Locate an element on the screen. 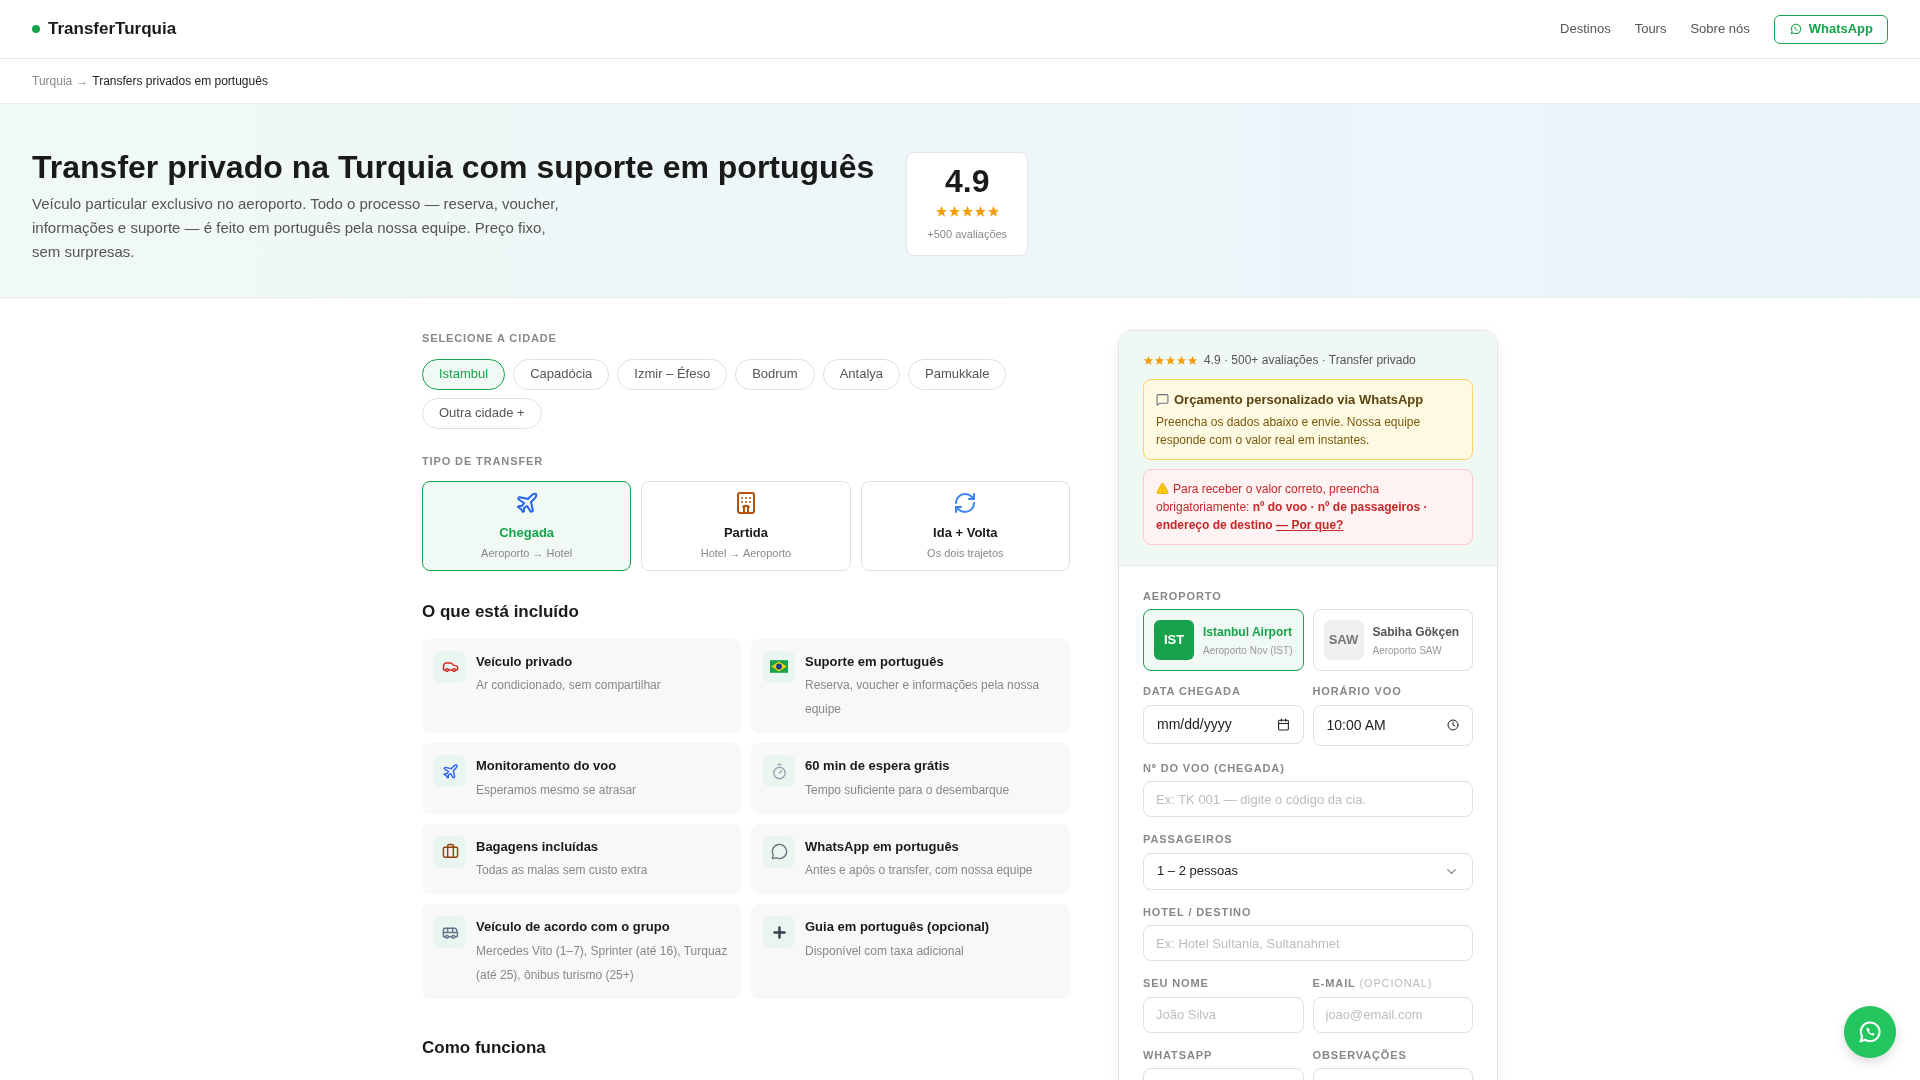  feature-title: WhatsApp em português is located at coordinates (882, 846).